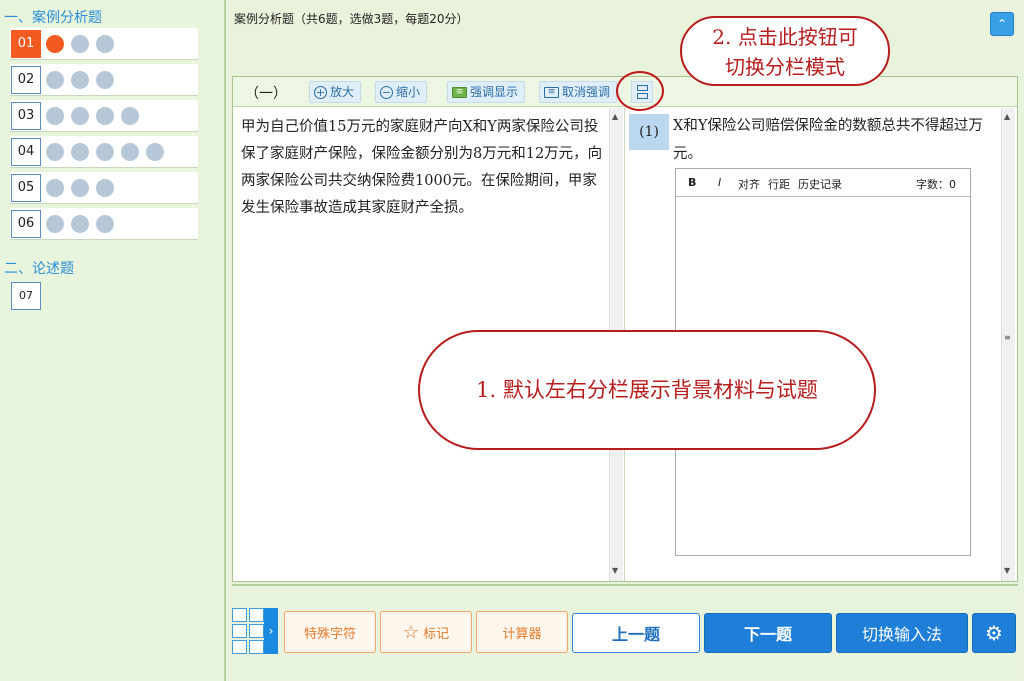 The height and width of the screenshot is (681, 1024). What do you see at coordinates (779, 184) in the screenshot?
I see `line-spacing-button: 行距` at bounding box center [779, 184].